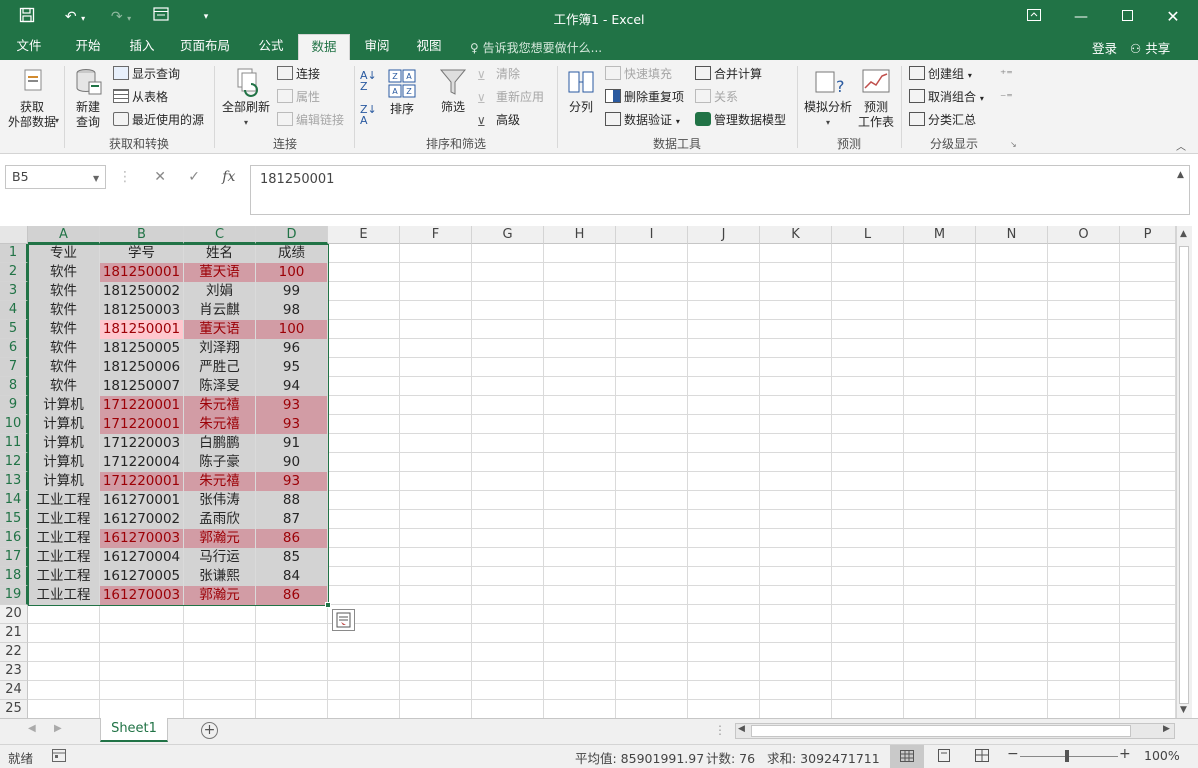 This screenshot has width=1198, height=768. Describe the element at coordinates (141, 557) in the screenshot. I see `cell-b17: 161270004` at that location.